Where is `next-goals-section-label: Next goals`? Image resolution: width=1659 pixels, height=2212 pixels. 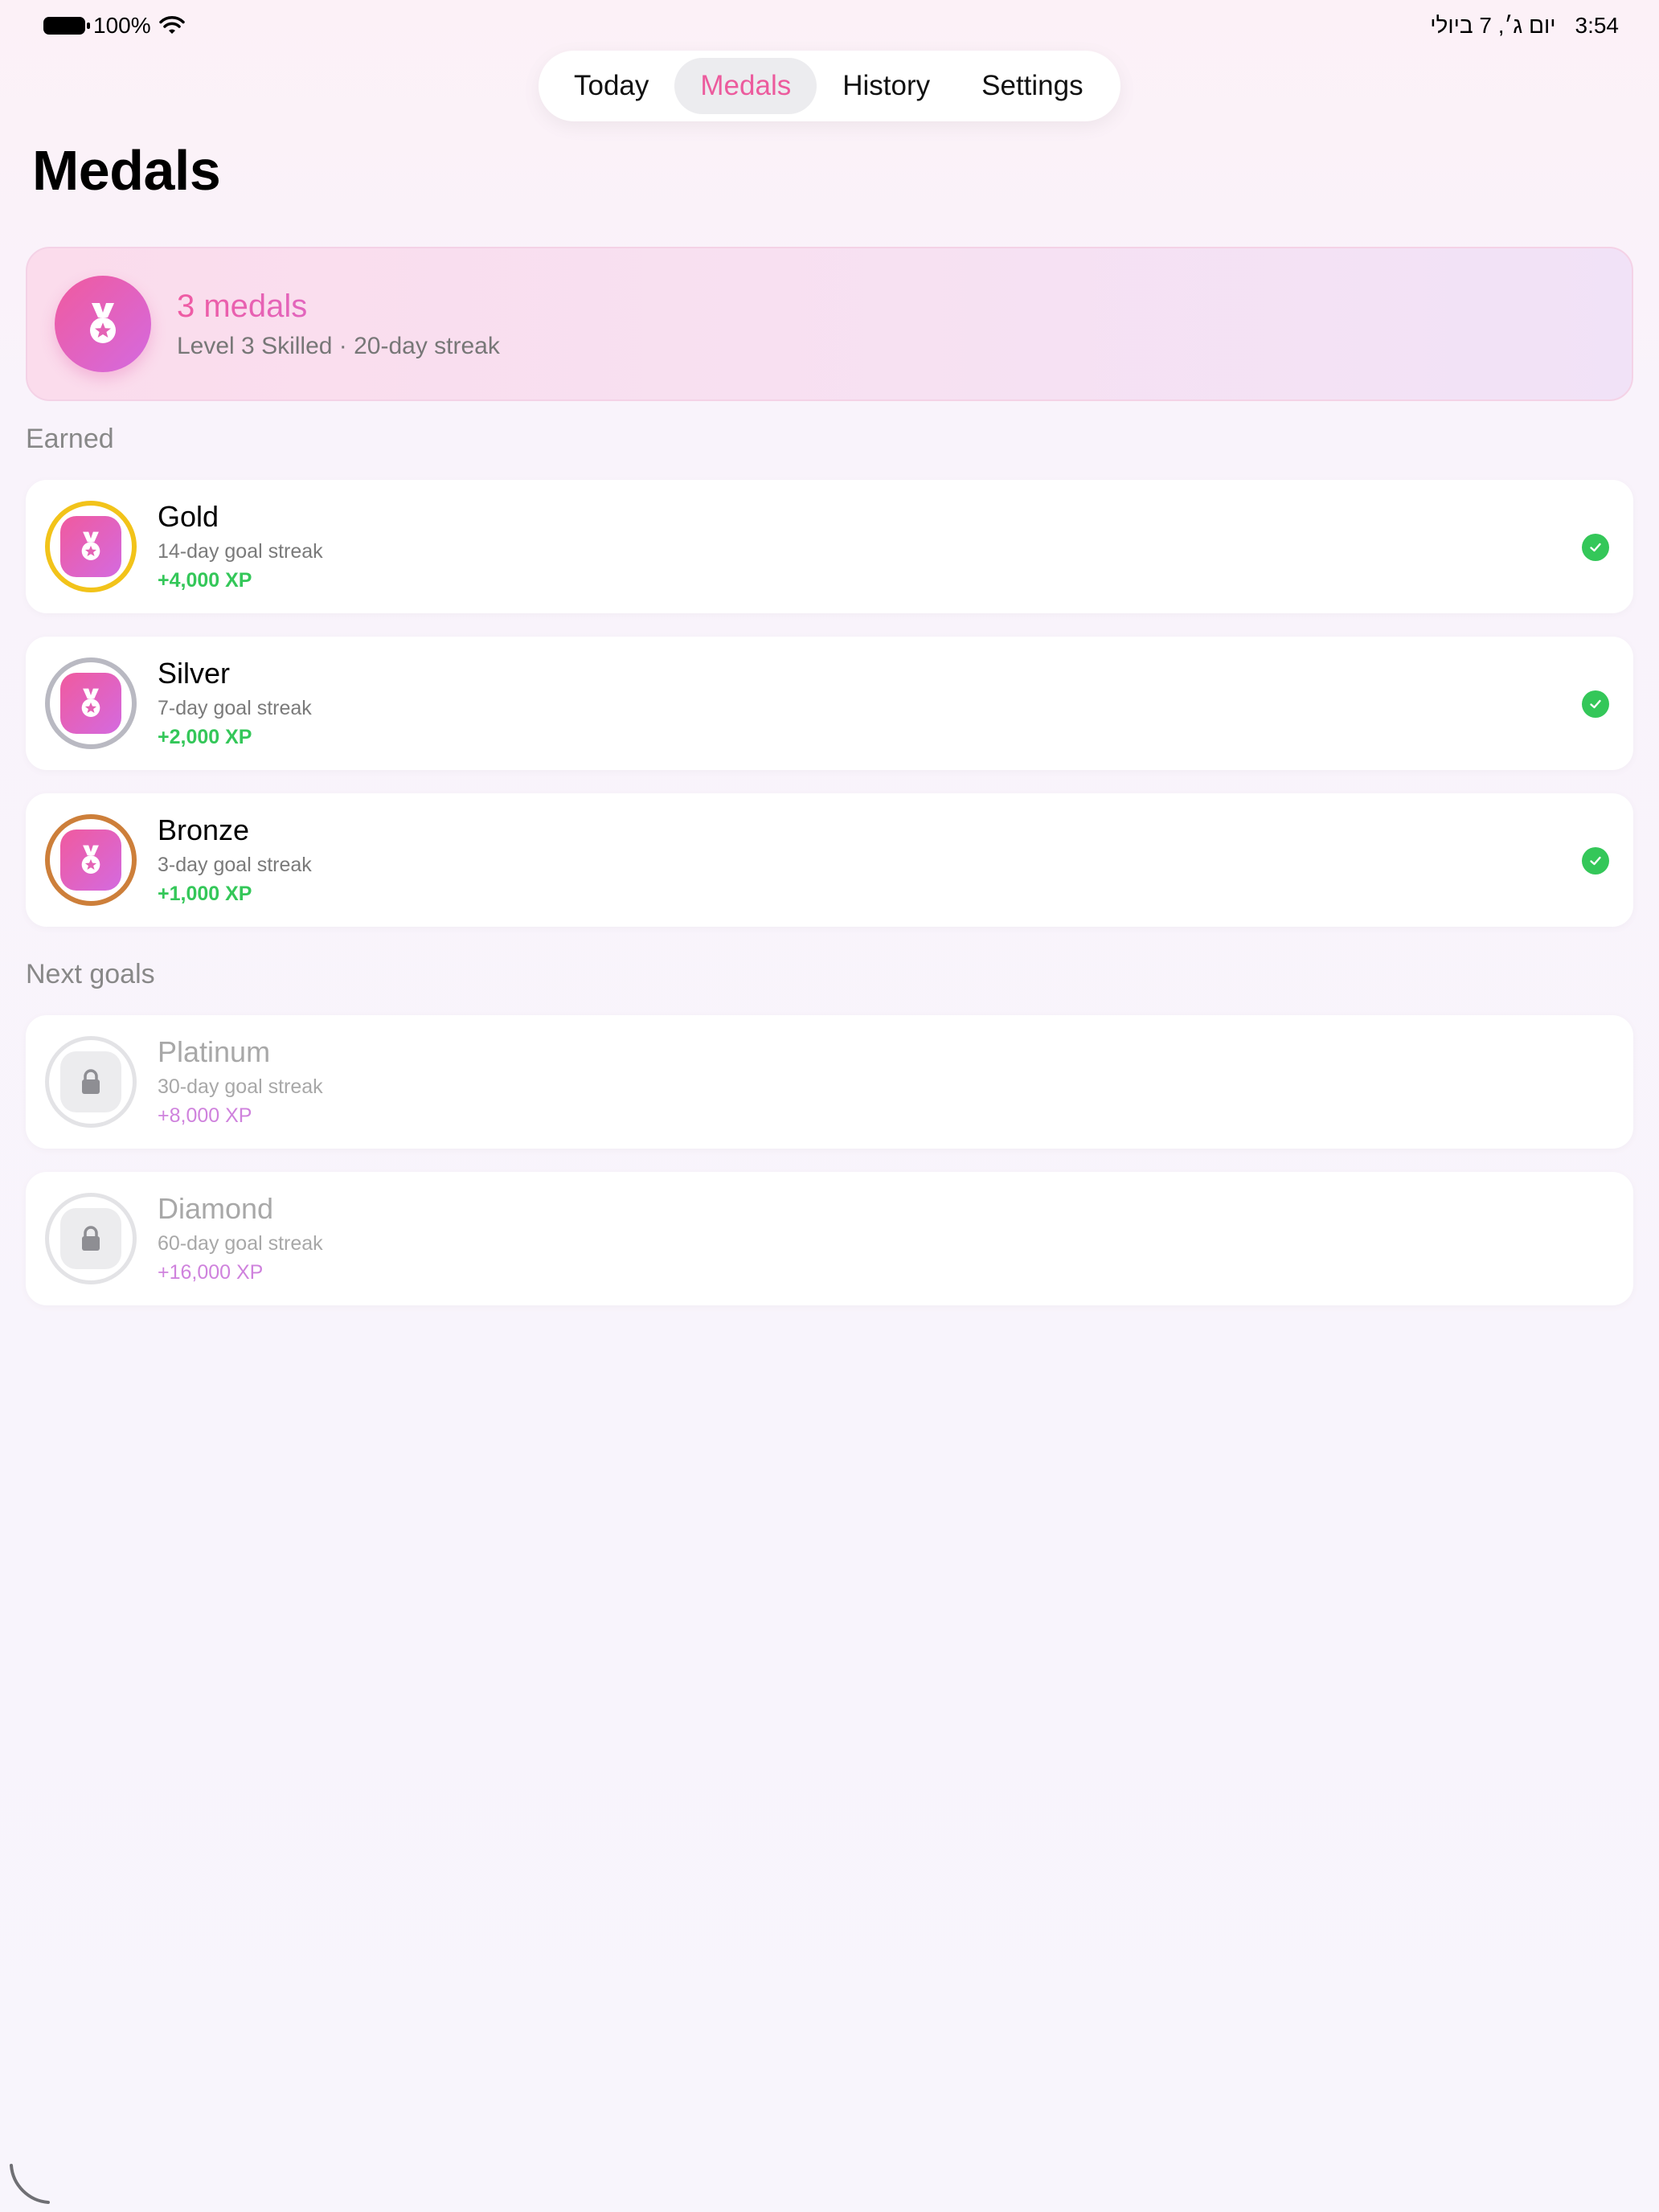
next-goals-section-label: Next goals is located at coordinates (90, 974).